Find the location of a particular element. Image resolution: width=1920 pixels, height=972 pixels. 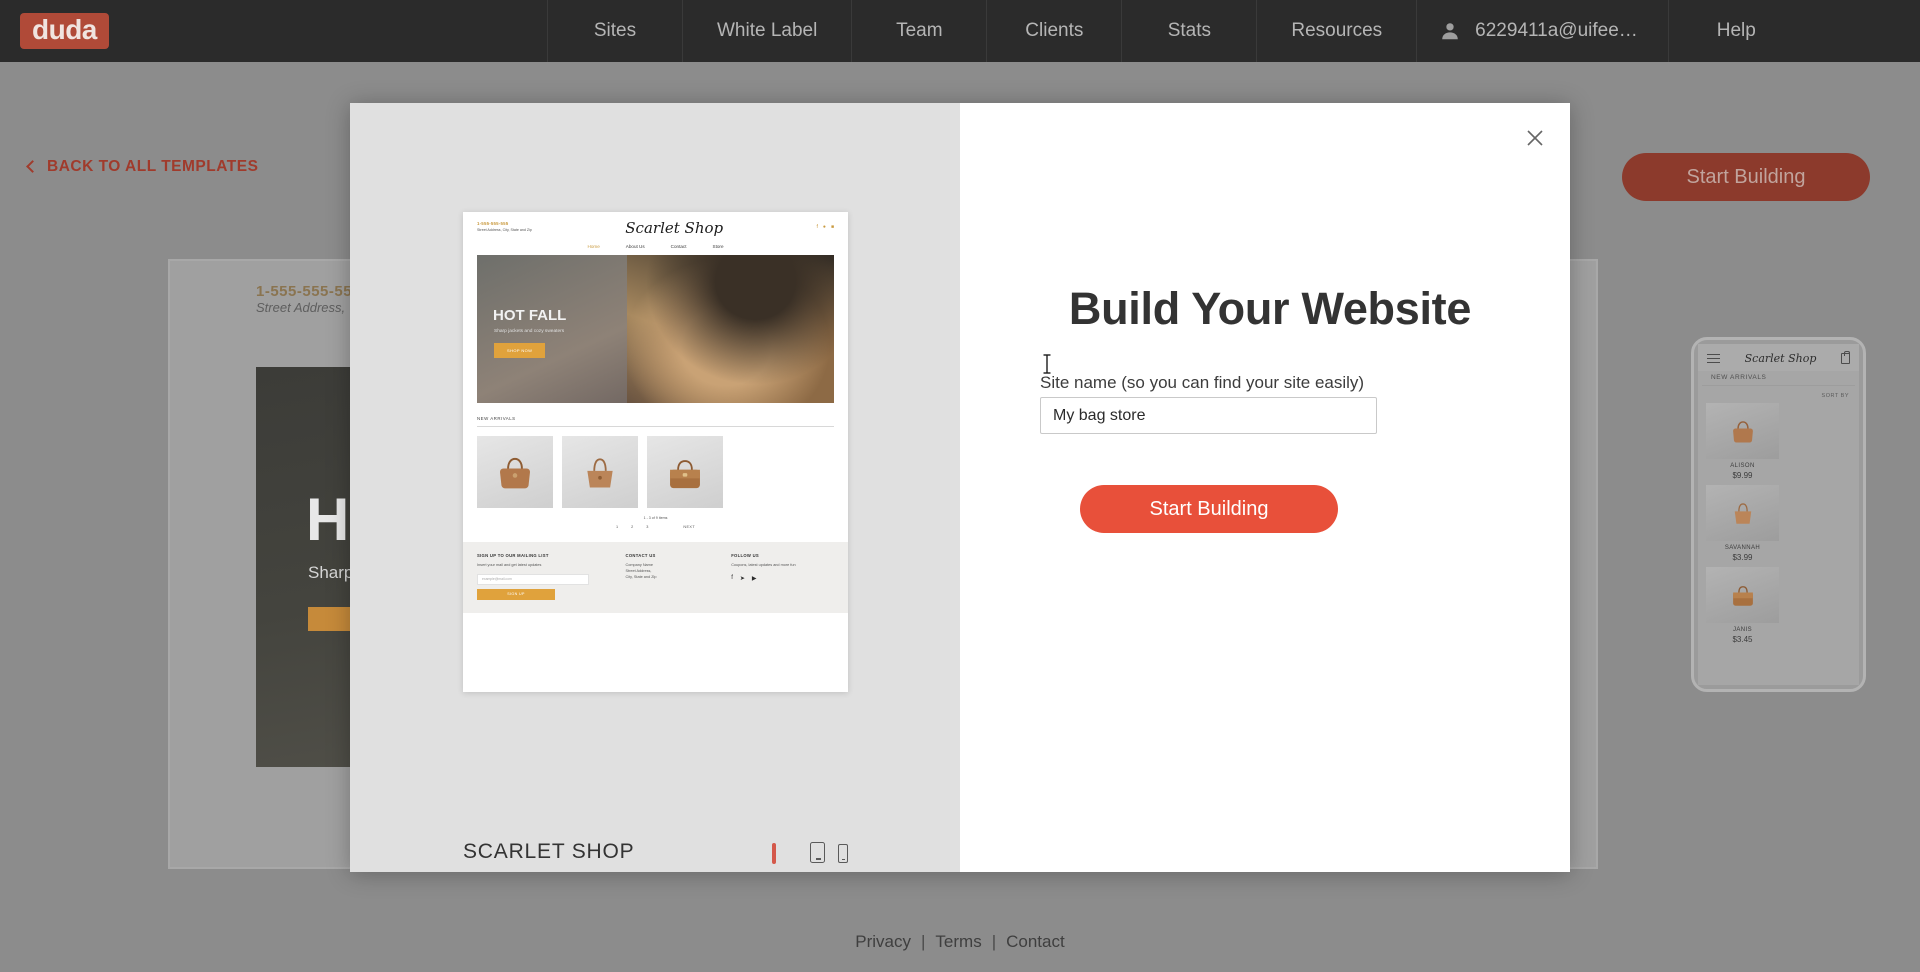

device-mobile-icon is located at coordinates (843, 853).